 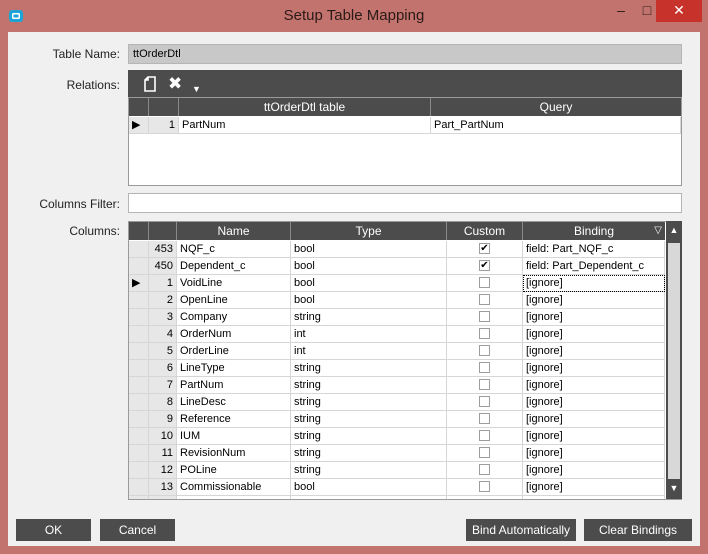 What do you see at coordinates (234, 317) in the screenshot?
I see `table-row-name-cell: Company` at bounding box center [234, 317].